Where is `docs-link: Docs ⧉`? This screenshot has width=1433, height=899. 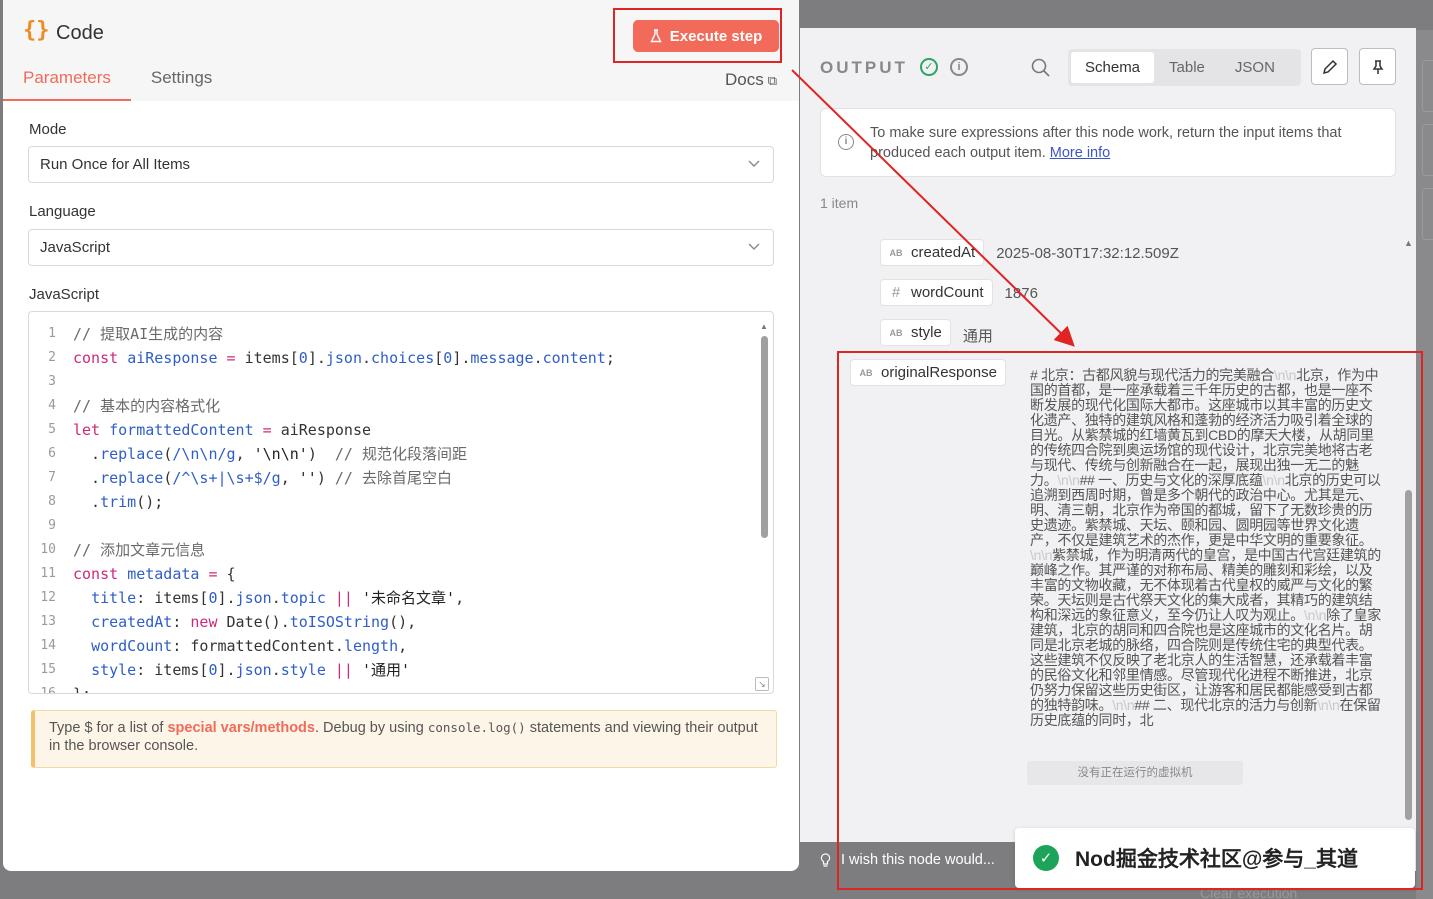 docs-link: Docs ⧉ is located at coordinates (751, 80).